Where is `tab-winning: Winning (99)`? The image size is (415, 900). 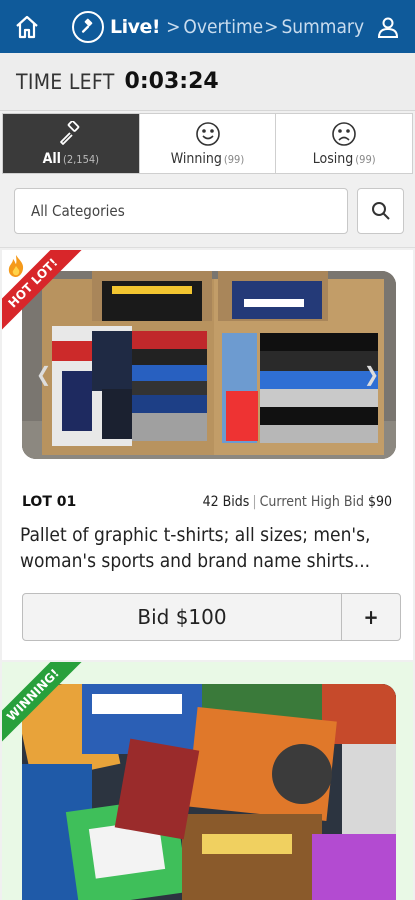 tab-winning: Winning (99) is located at coordinates (208, 143).